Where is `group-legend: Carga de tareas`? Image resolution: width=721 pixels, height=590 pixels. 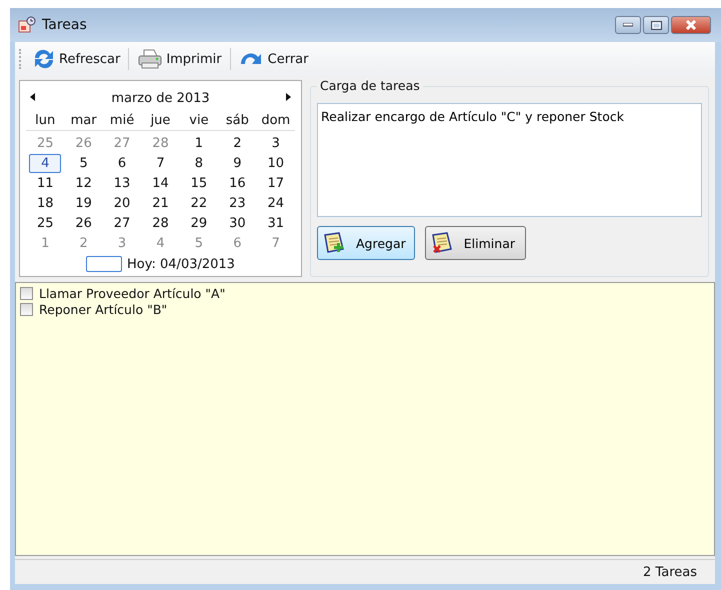 group-legend: Carga de tareas is located at coordinates (370, 85).